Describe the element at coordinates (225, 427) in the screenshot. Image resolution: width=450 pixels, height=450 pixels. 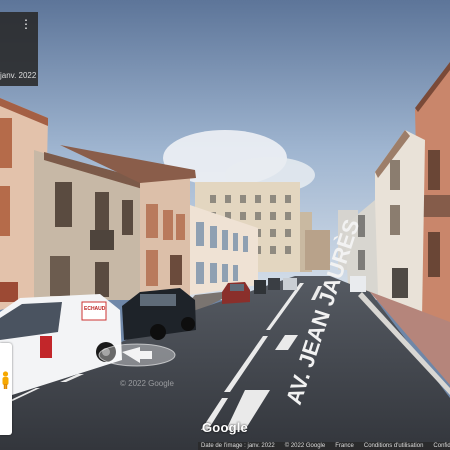
I see `google-logo: Google` at that location.